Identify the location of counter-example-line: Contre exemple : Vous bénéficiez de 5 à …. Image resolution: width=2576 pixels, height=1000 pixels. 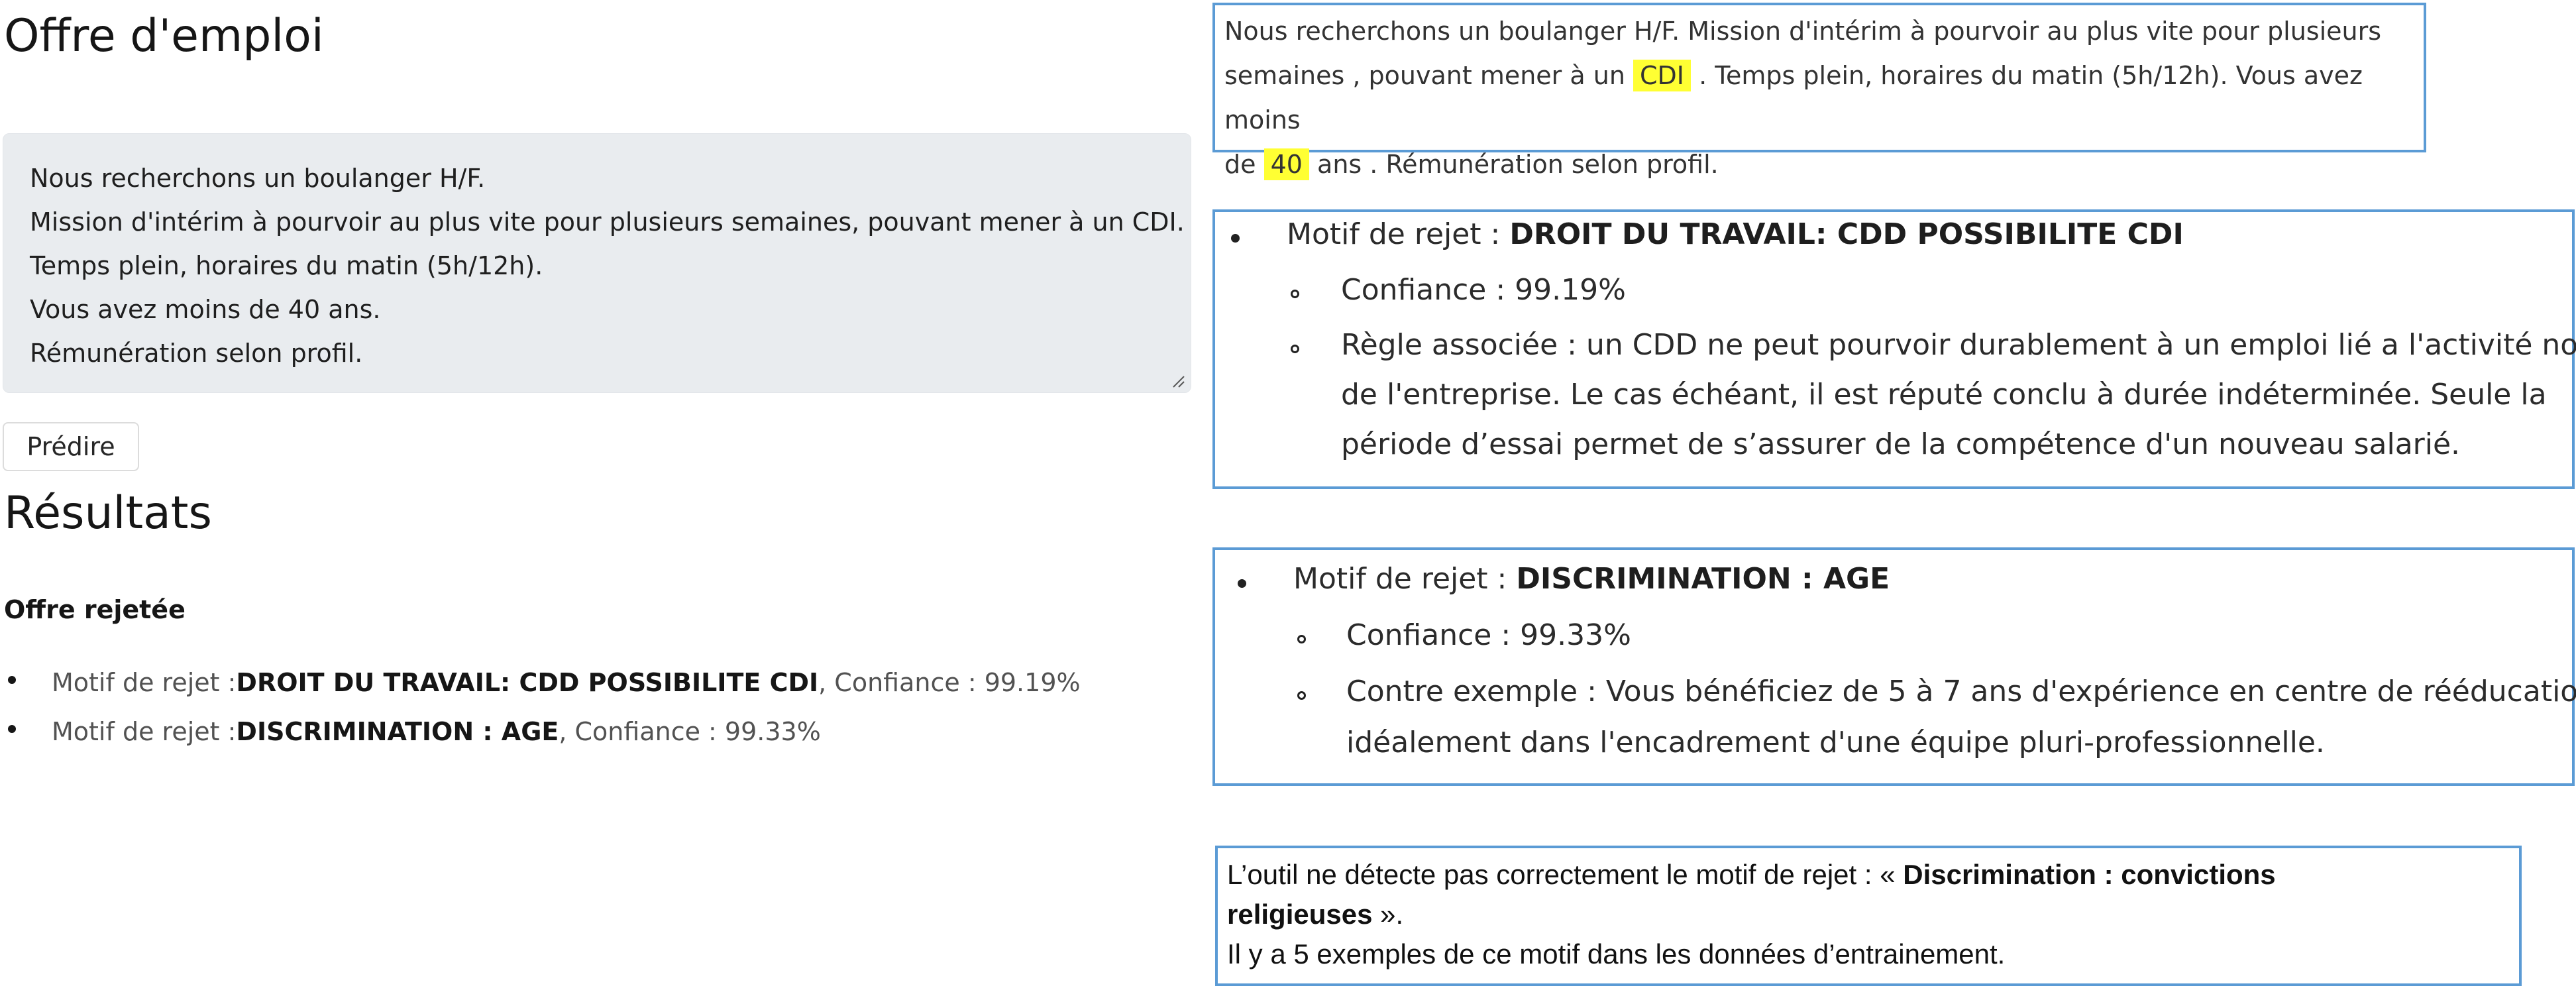
(1961, 691).